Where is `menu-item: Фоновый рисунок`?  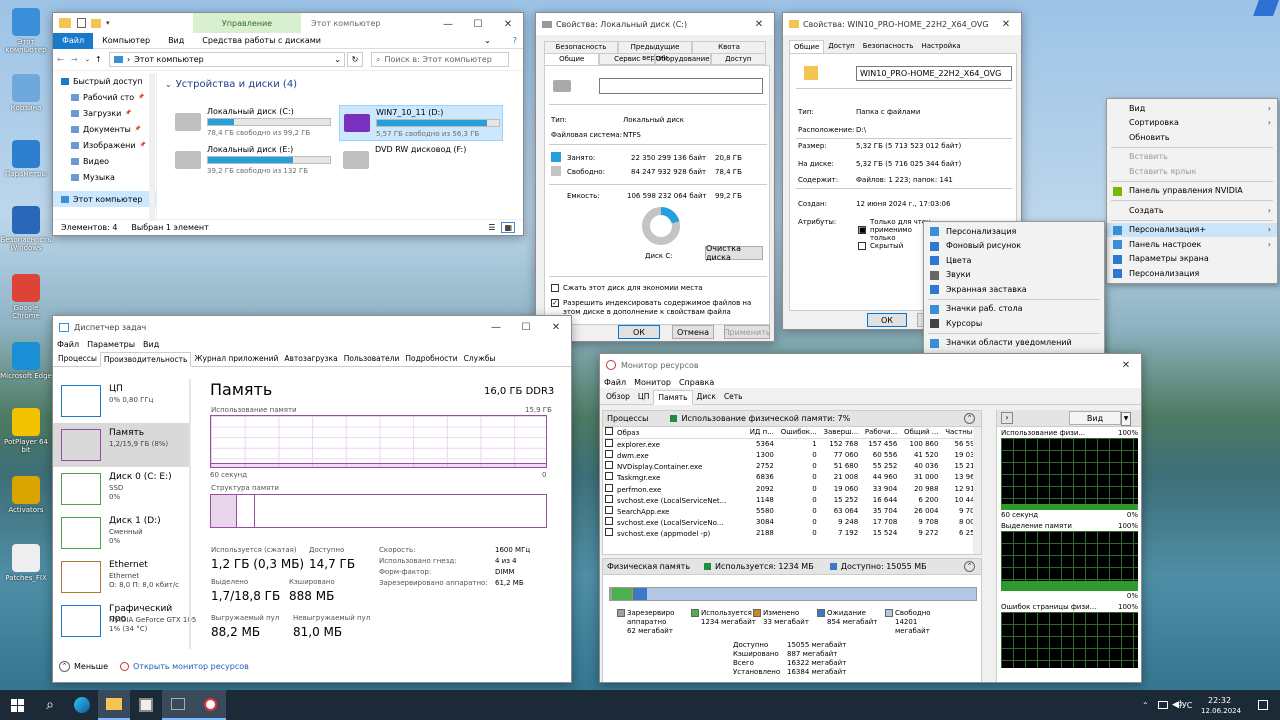
menu-item: Фоновый рисунок is located at coordinates (1014, 246).